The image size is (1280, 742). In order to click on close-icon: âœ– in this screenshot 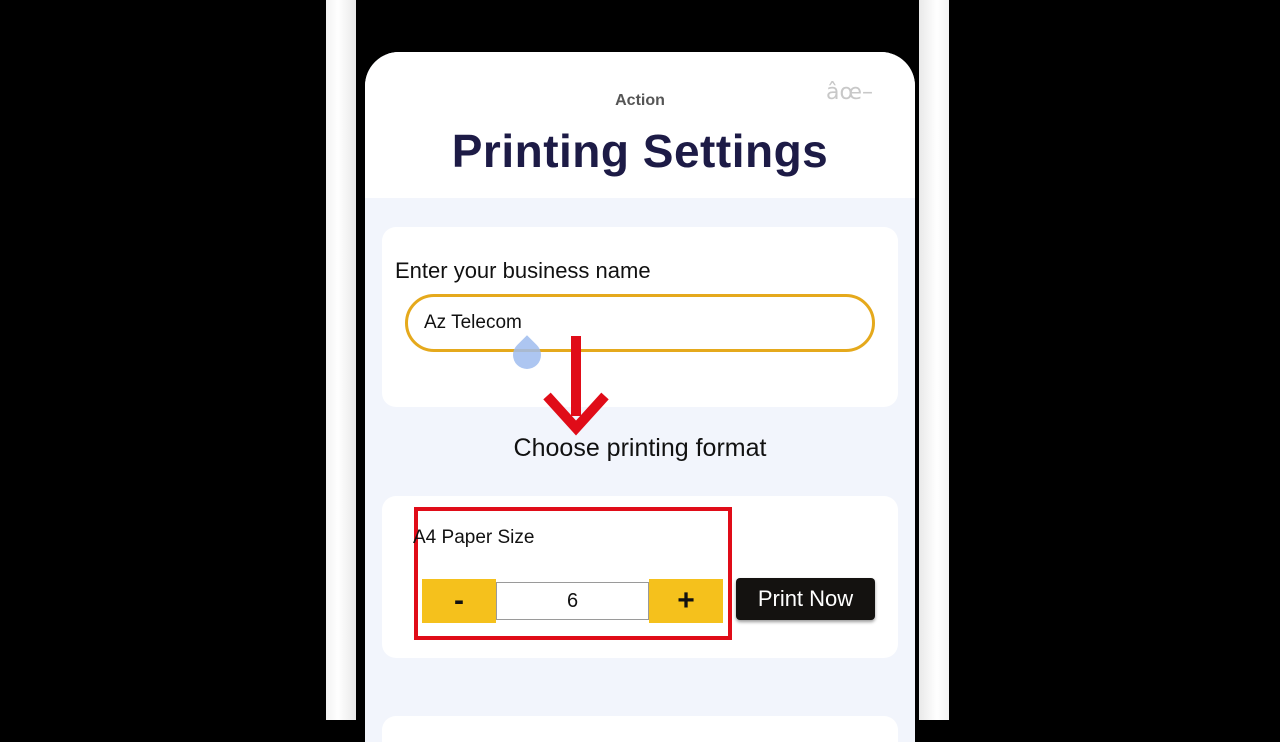, I will do `click(849, 92)`.